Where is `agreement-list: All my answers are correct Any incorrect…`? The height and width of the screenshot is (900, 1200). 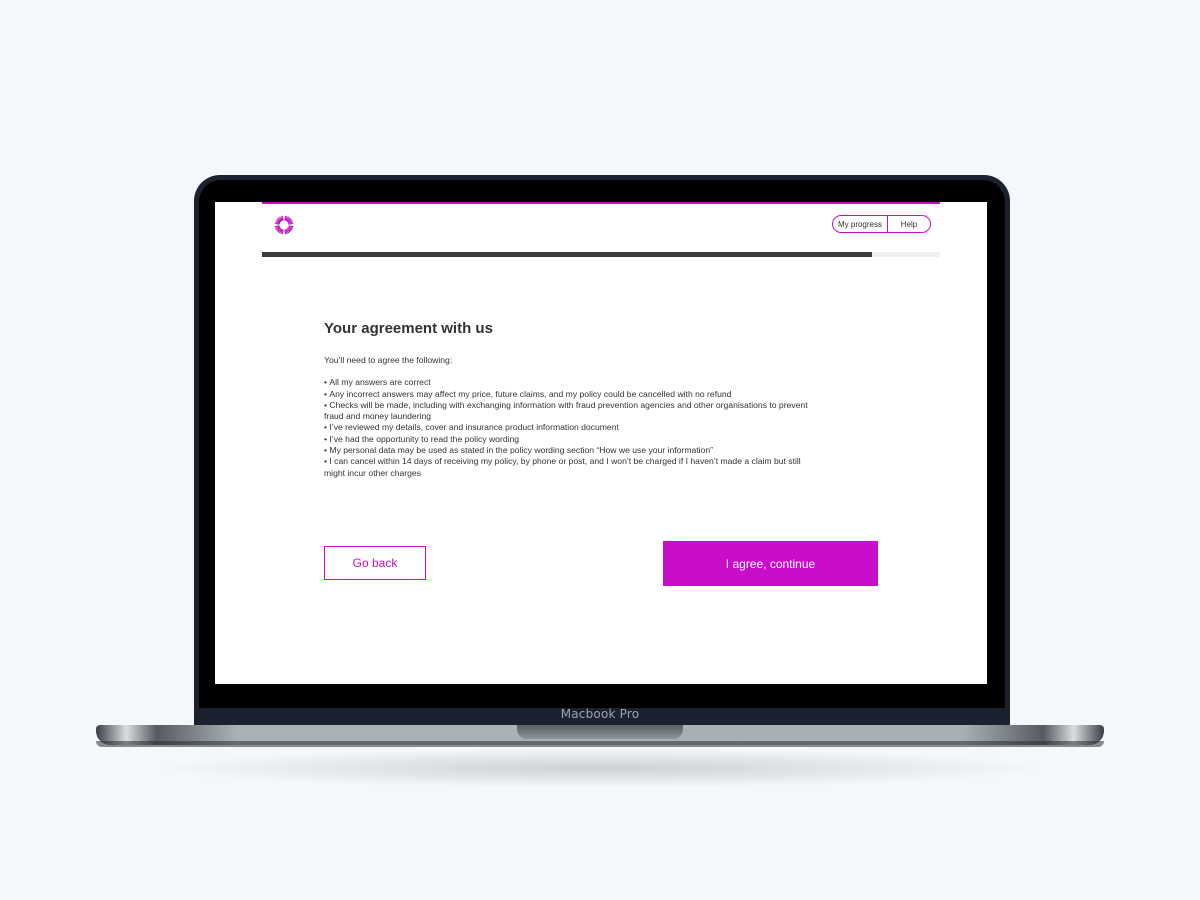
agreement-list: All my answers are correct Any incorrect… is located at coordinates (574, 428).